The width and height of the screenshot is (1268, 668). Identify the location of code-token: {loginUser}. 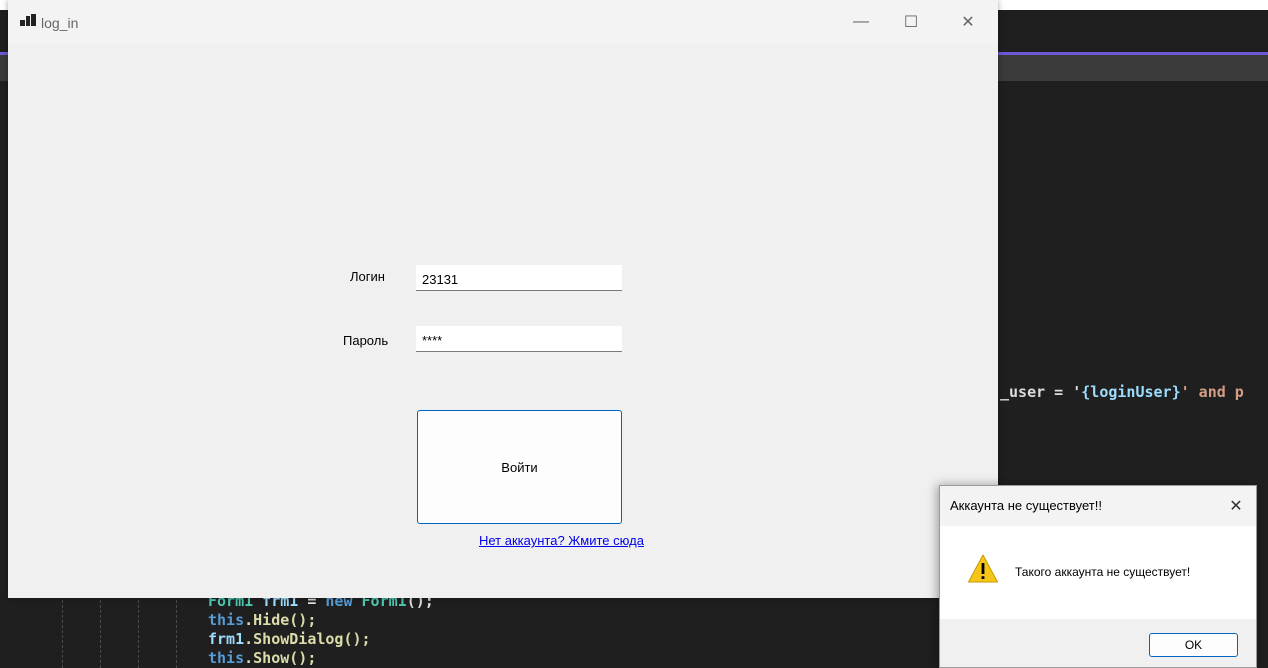
(1131, 392).